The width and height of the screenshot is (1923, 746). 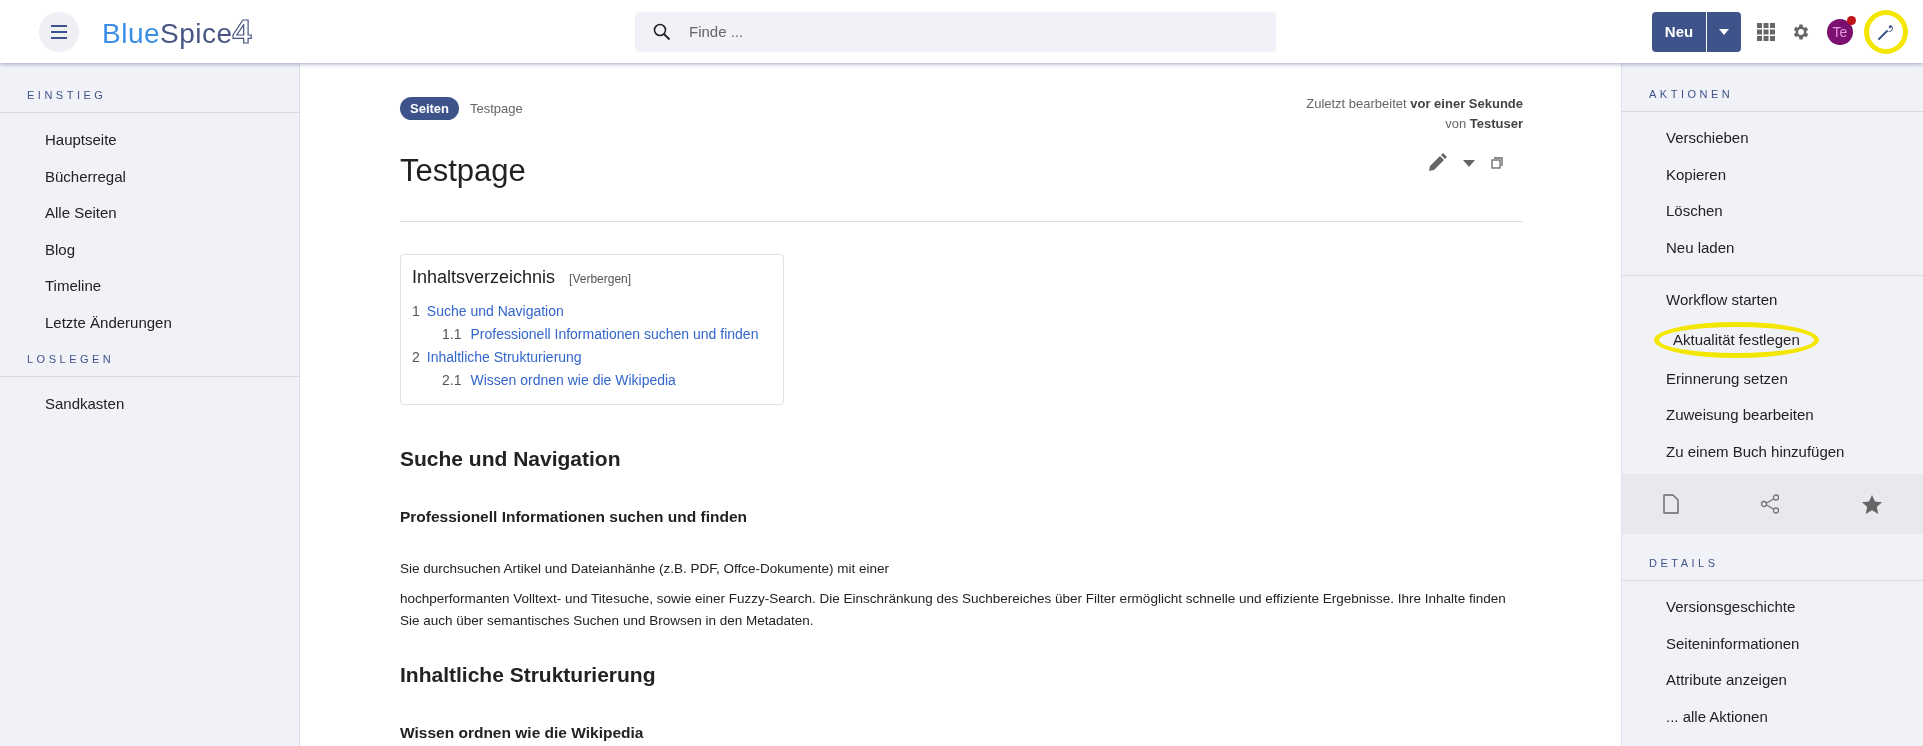 I want to click on apps-grid-icon, so click(x=1766, y=31).